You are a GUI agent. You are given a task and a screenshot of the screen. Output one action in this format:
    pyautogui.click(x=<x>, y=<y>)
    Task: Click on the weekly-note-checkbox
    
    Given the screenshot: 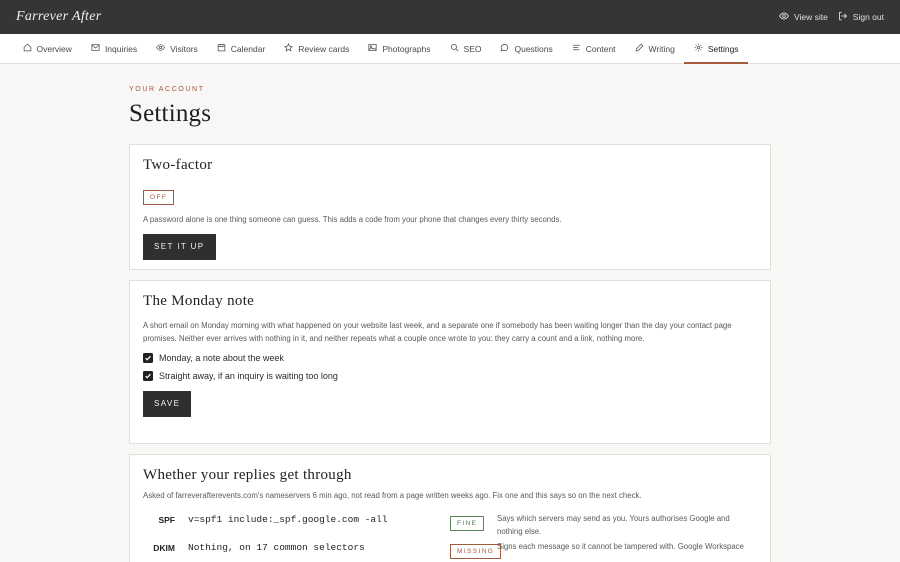 What is the action you would take?
    pyautogui.click(x=148, y=358)
    